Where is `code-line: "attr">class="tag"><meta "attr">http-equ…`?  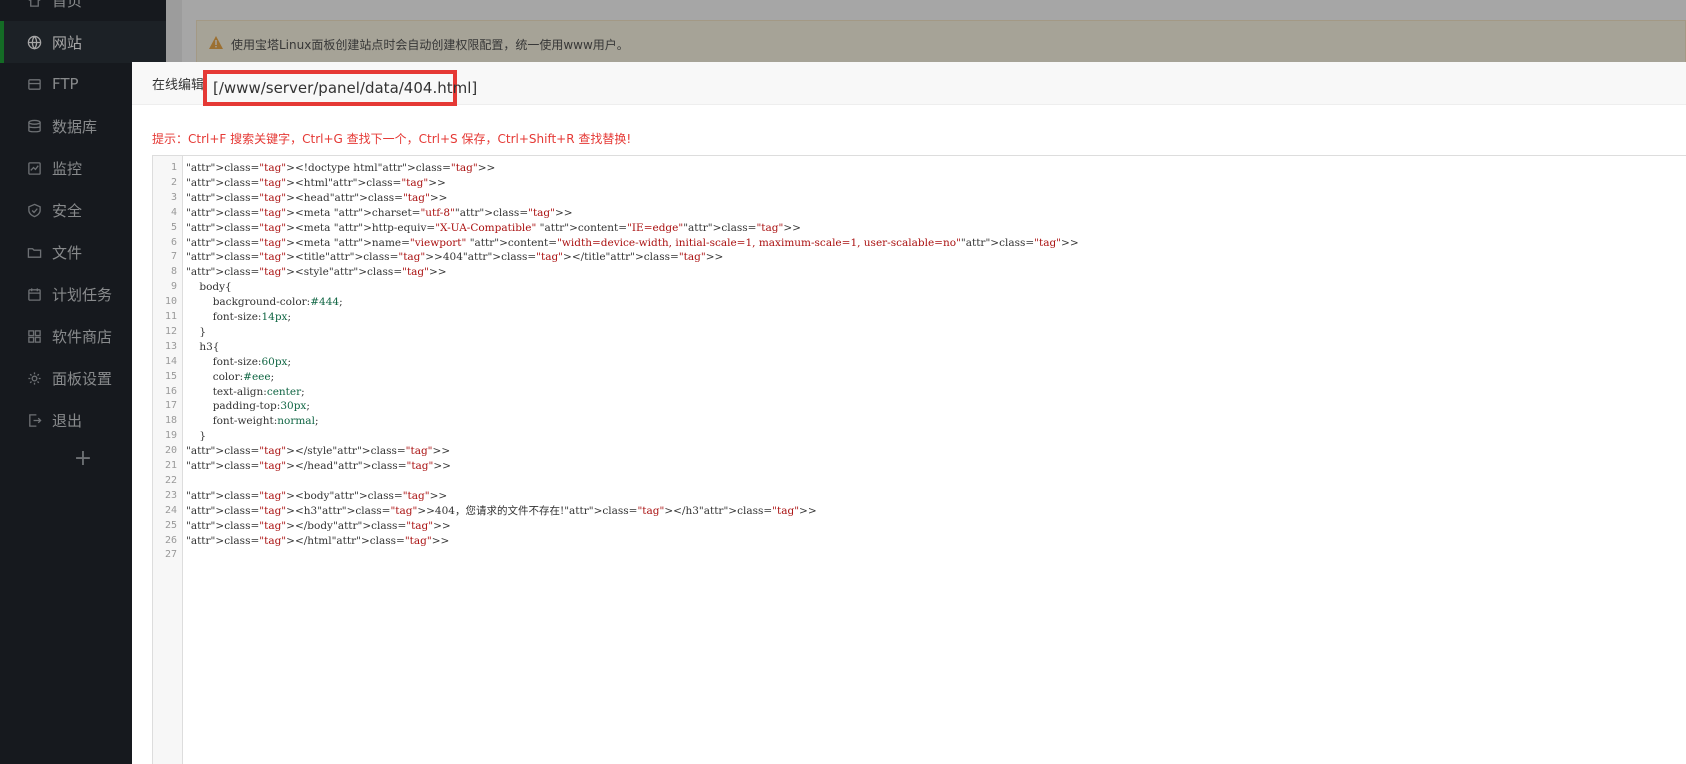 code-line: "attr">class="tag"><meta "attr">http-equ… is located at coordinates (493, 227).